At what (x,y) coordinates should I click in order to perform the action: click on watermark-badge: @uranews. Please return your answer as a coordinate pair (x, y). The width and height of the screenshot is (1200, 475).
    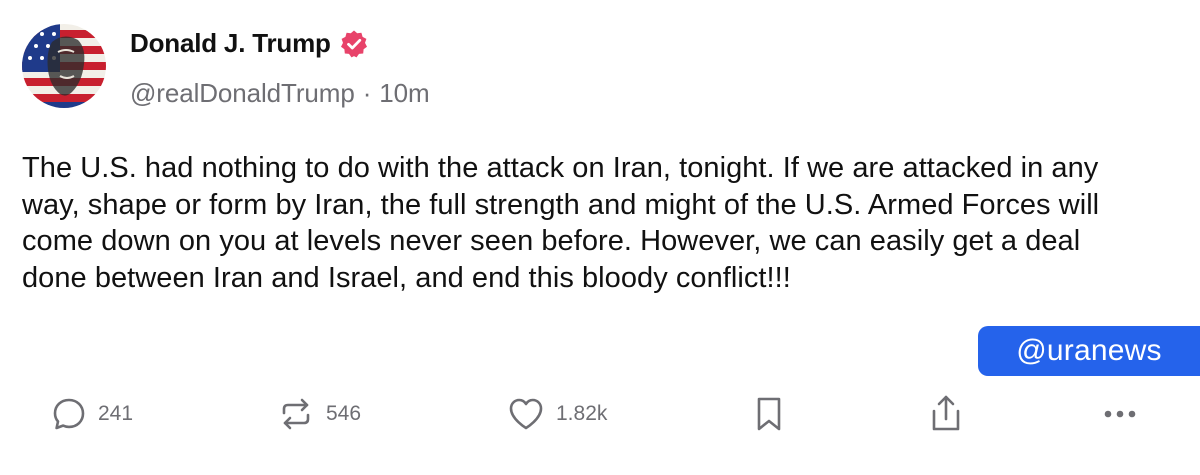
    Looking at the image, I should click on (1089, 351).